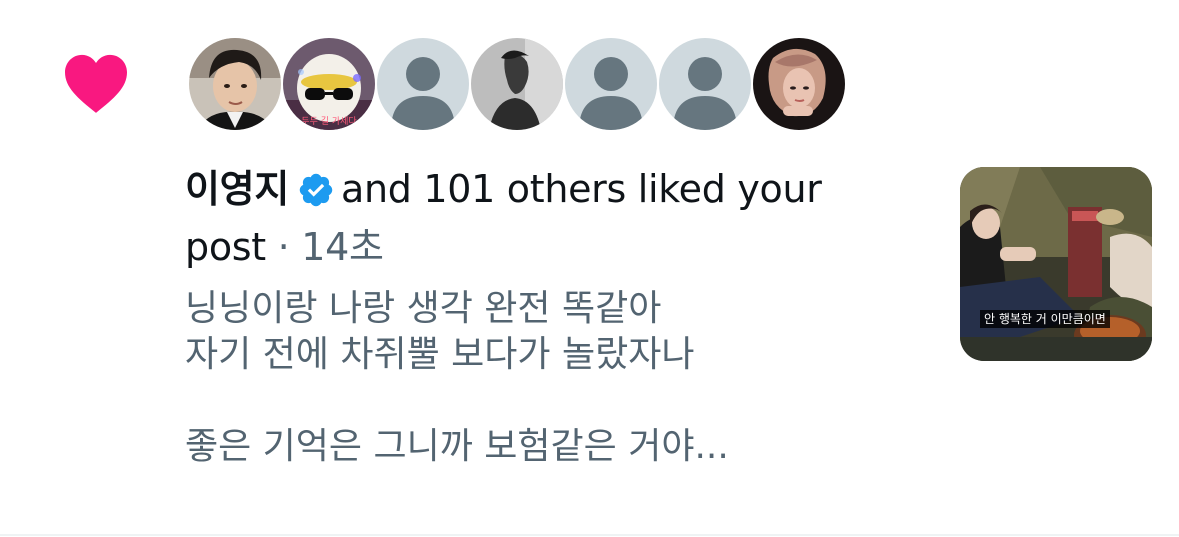 This screenshot has height=537, width=1179. What do you see at coordinates (329, 84) in the screenshot?
I see `avatar: 두두 길 가세다` at bounding box center [329, 84].